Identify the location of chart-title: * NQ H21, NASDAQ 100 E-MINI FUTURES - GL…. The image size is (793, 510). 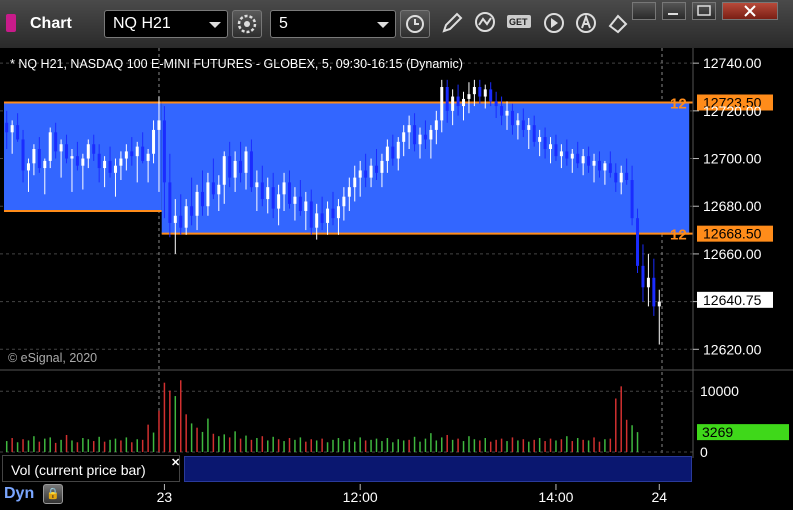
(236, 64).